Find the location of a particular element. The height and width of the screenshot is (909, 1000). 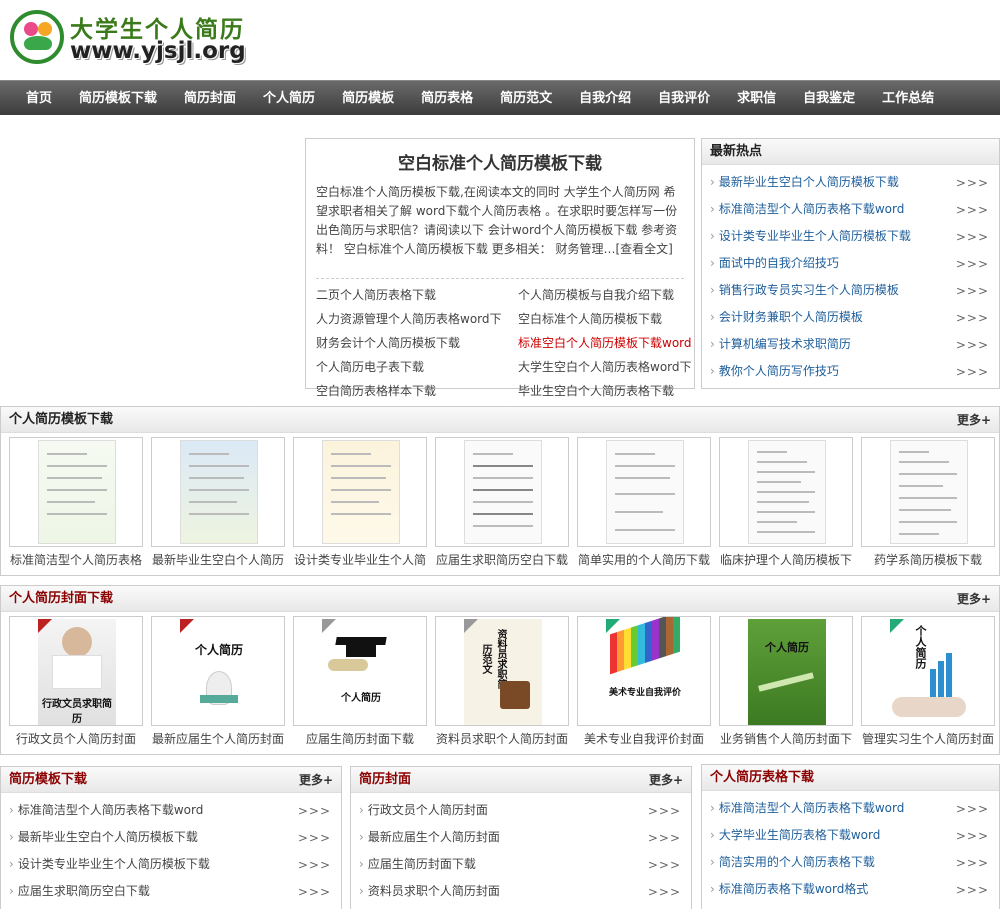

nav-item-template-download: 简历模板下载 is located at coordinates (118, 98).